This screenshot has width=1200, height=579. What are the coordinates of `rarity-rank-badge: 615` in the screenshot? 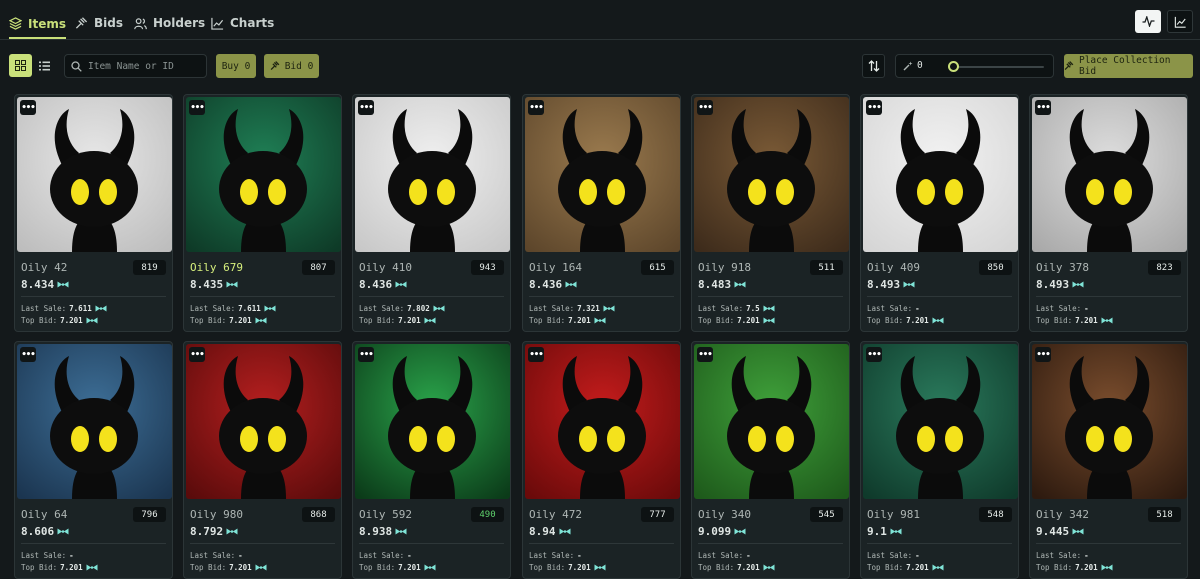 It's located at (657, 267).